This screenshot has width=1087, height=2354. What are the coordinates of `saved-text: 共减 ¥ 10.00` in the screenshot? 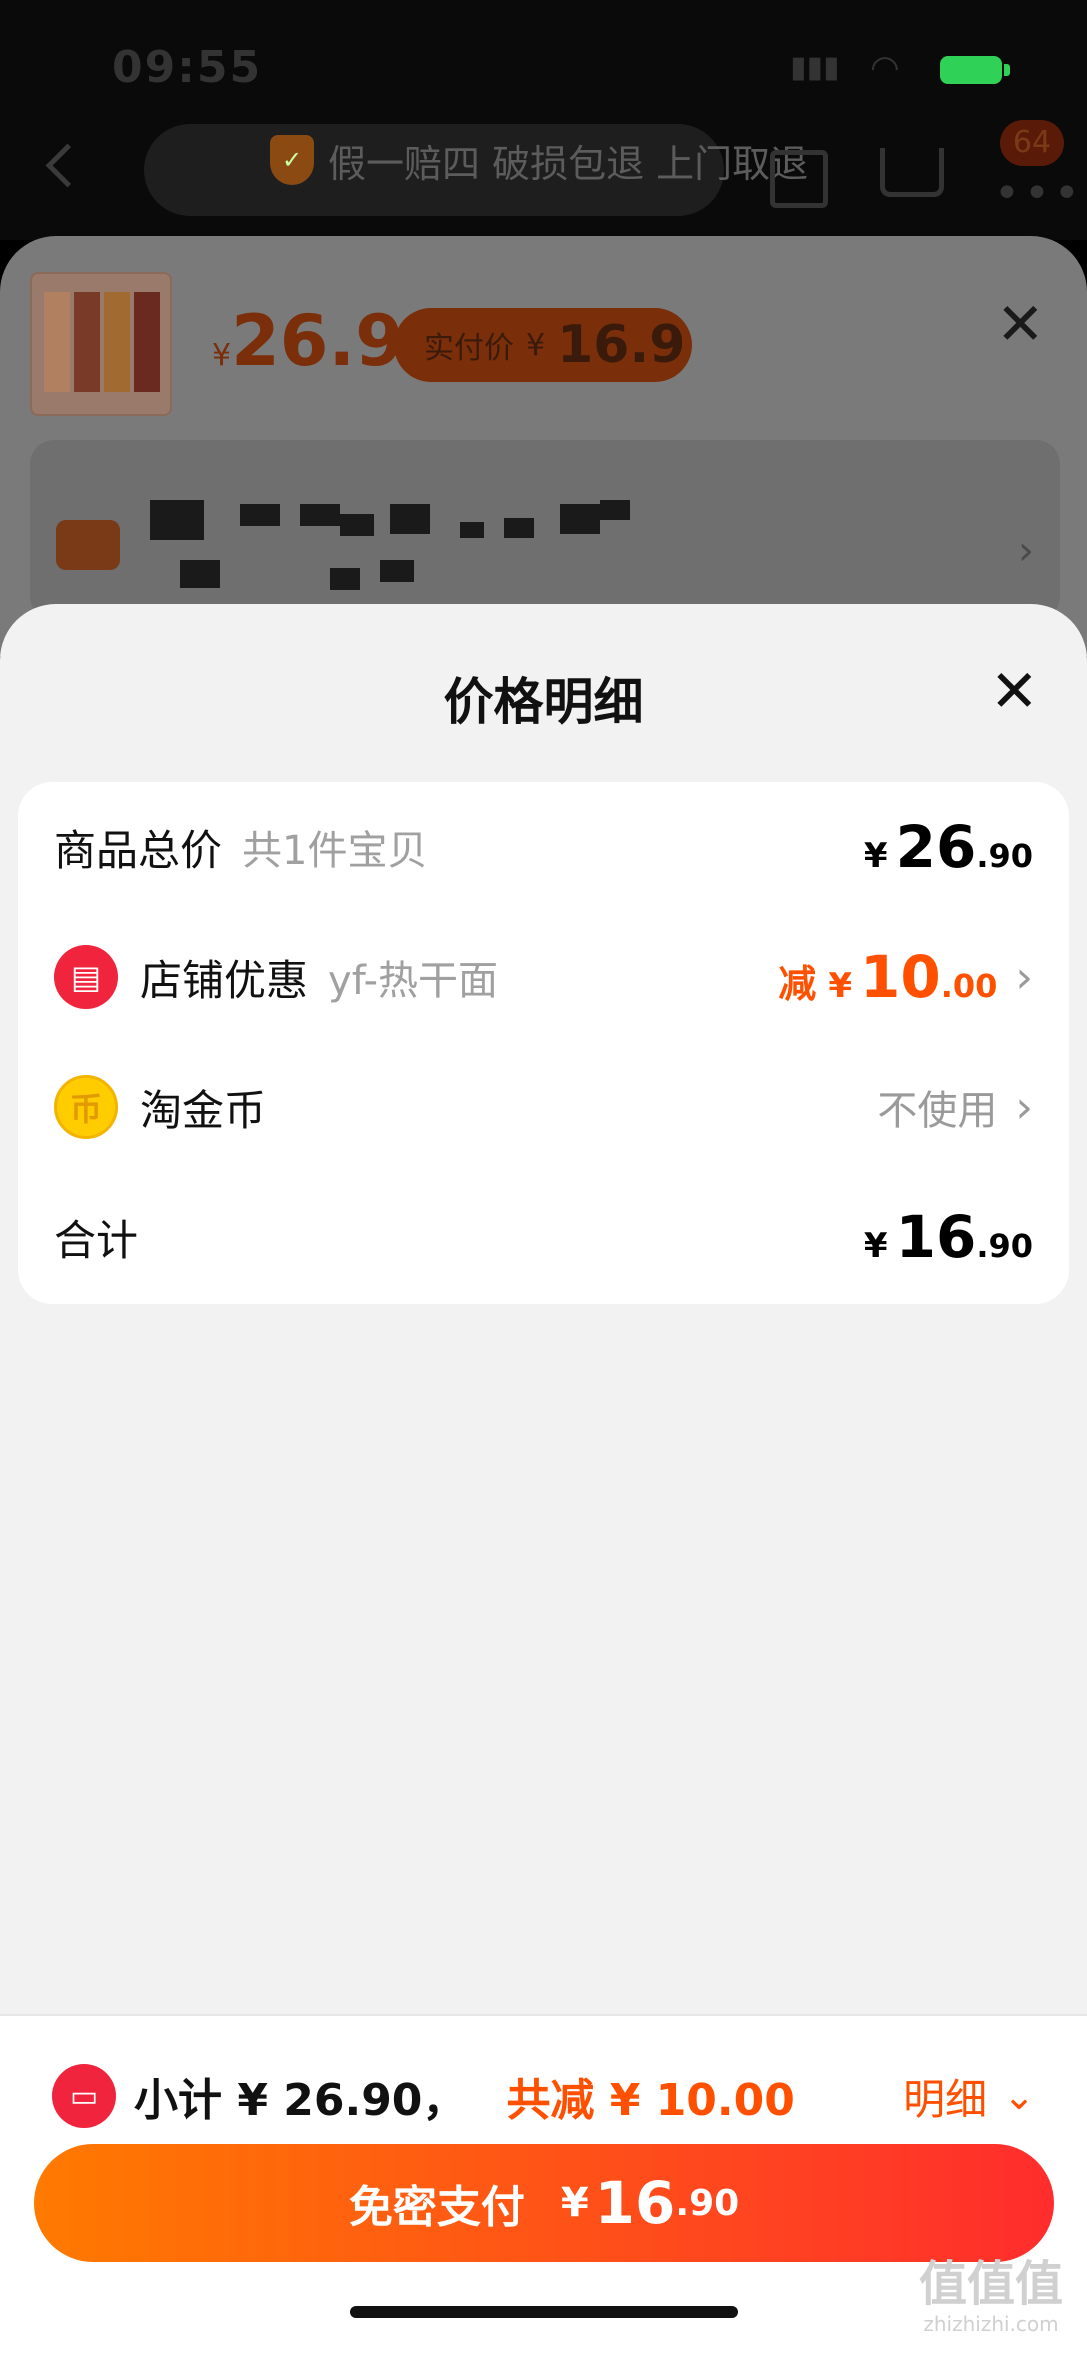 It's located at (650, 2100).